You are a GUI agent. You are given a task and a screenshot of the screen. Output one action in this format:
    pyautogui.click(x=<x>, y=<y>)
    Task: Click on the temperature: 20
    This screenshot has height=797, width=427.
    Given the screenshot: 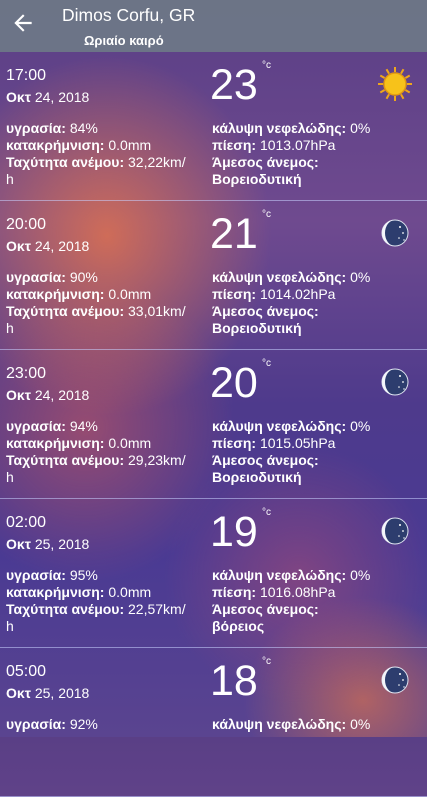 What is the action you would take?
    pyautogui.click(x=234, y=383)
    